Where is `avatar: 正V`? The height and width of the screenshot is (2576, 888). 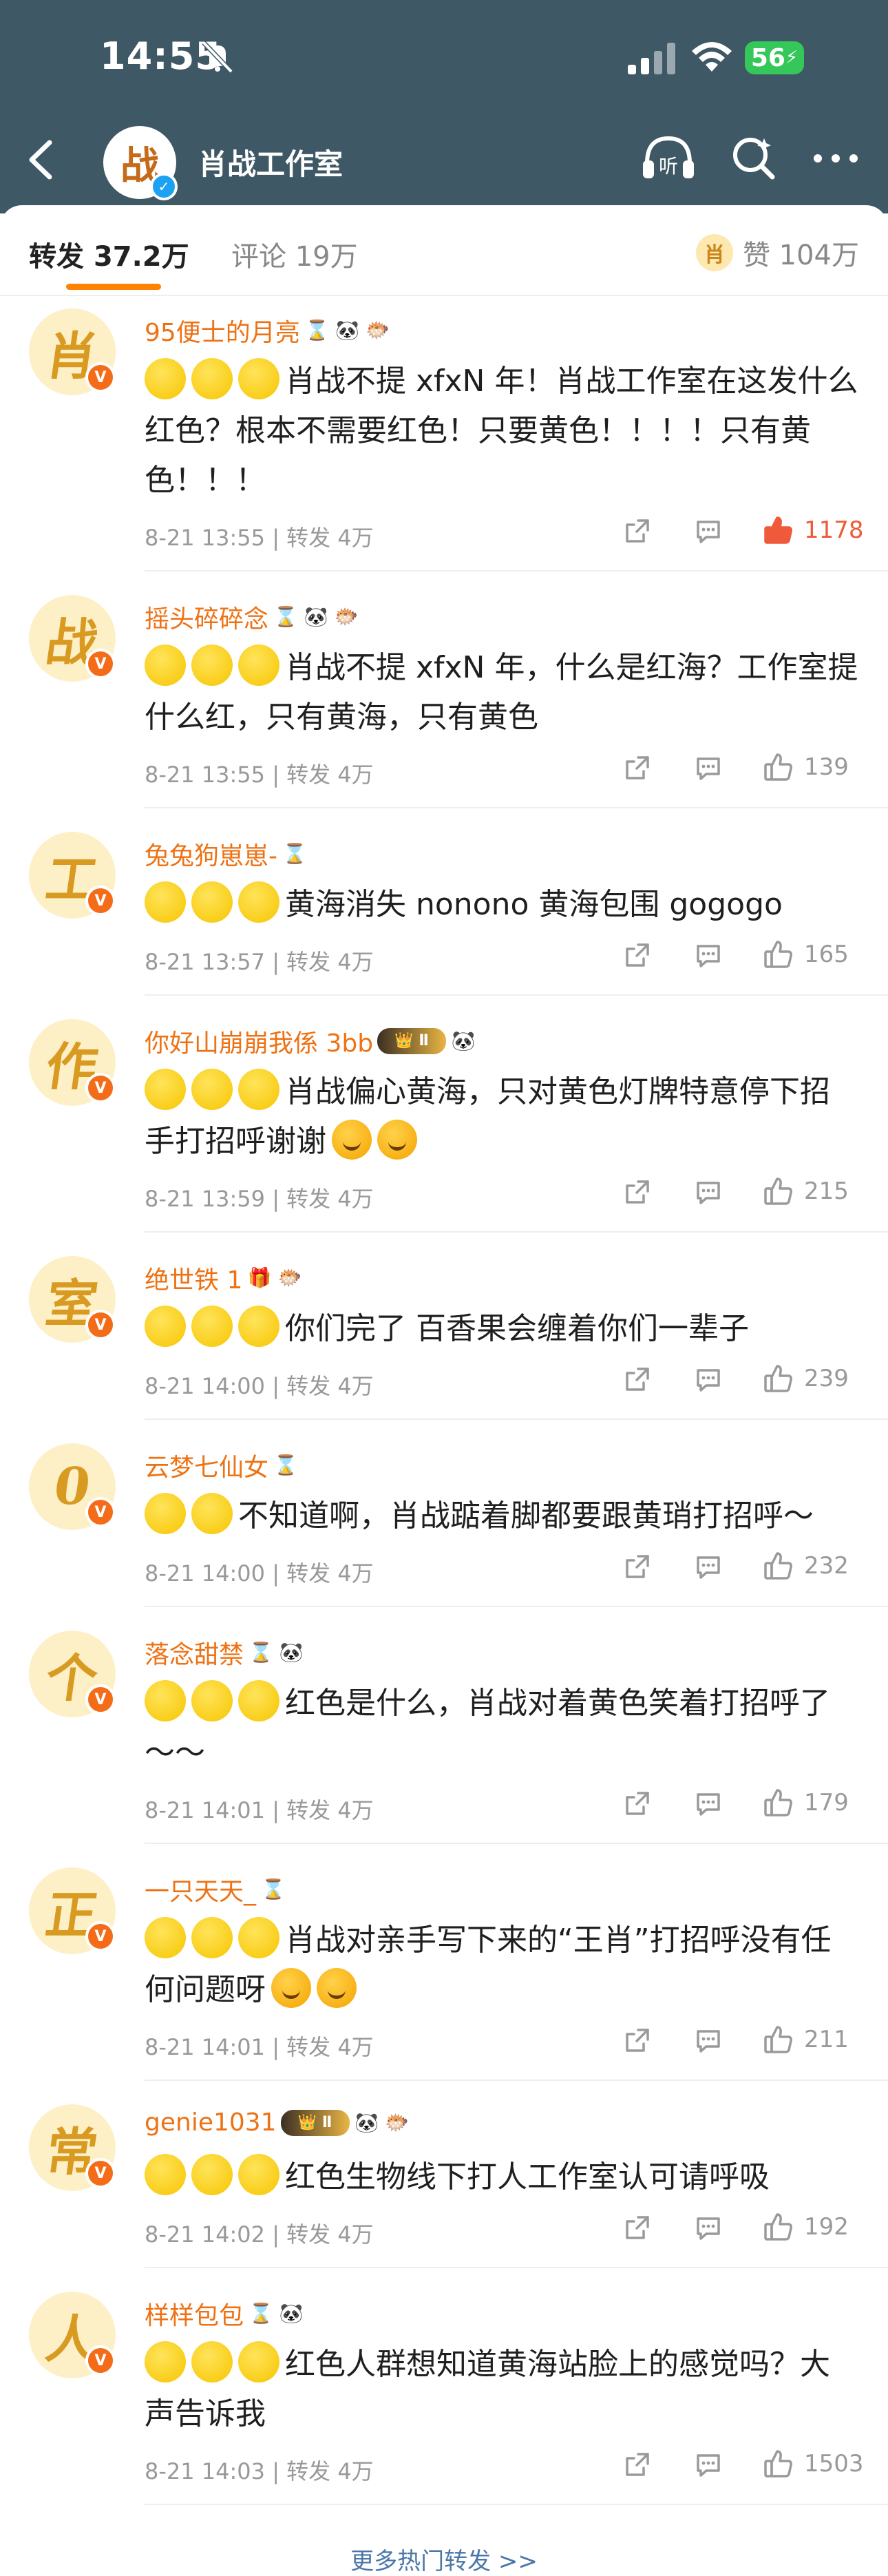 avatar: 正V is located at coordinates (72, 1910).